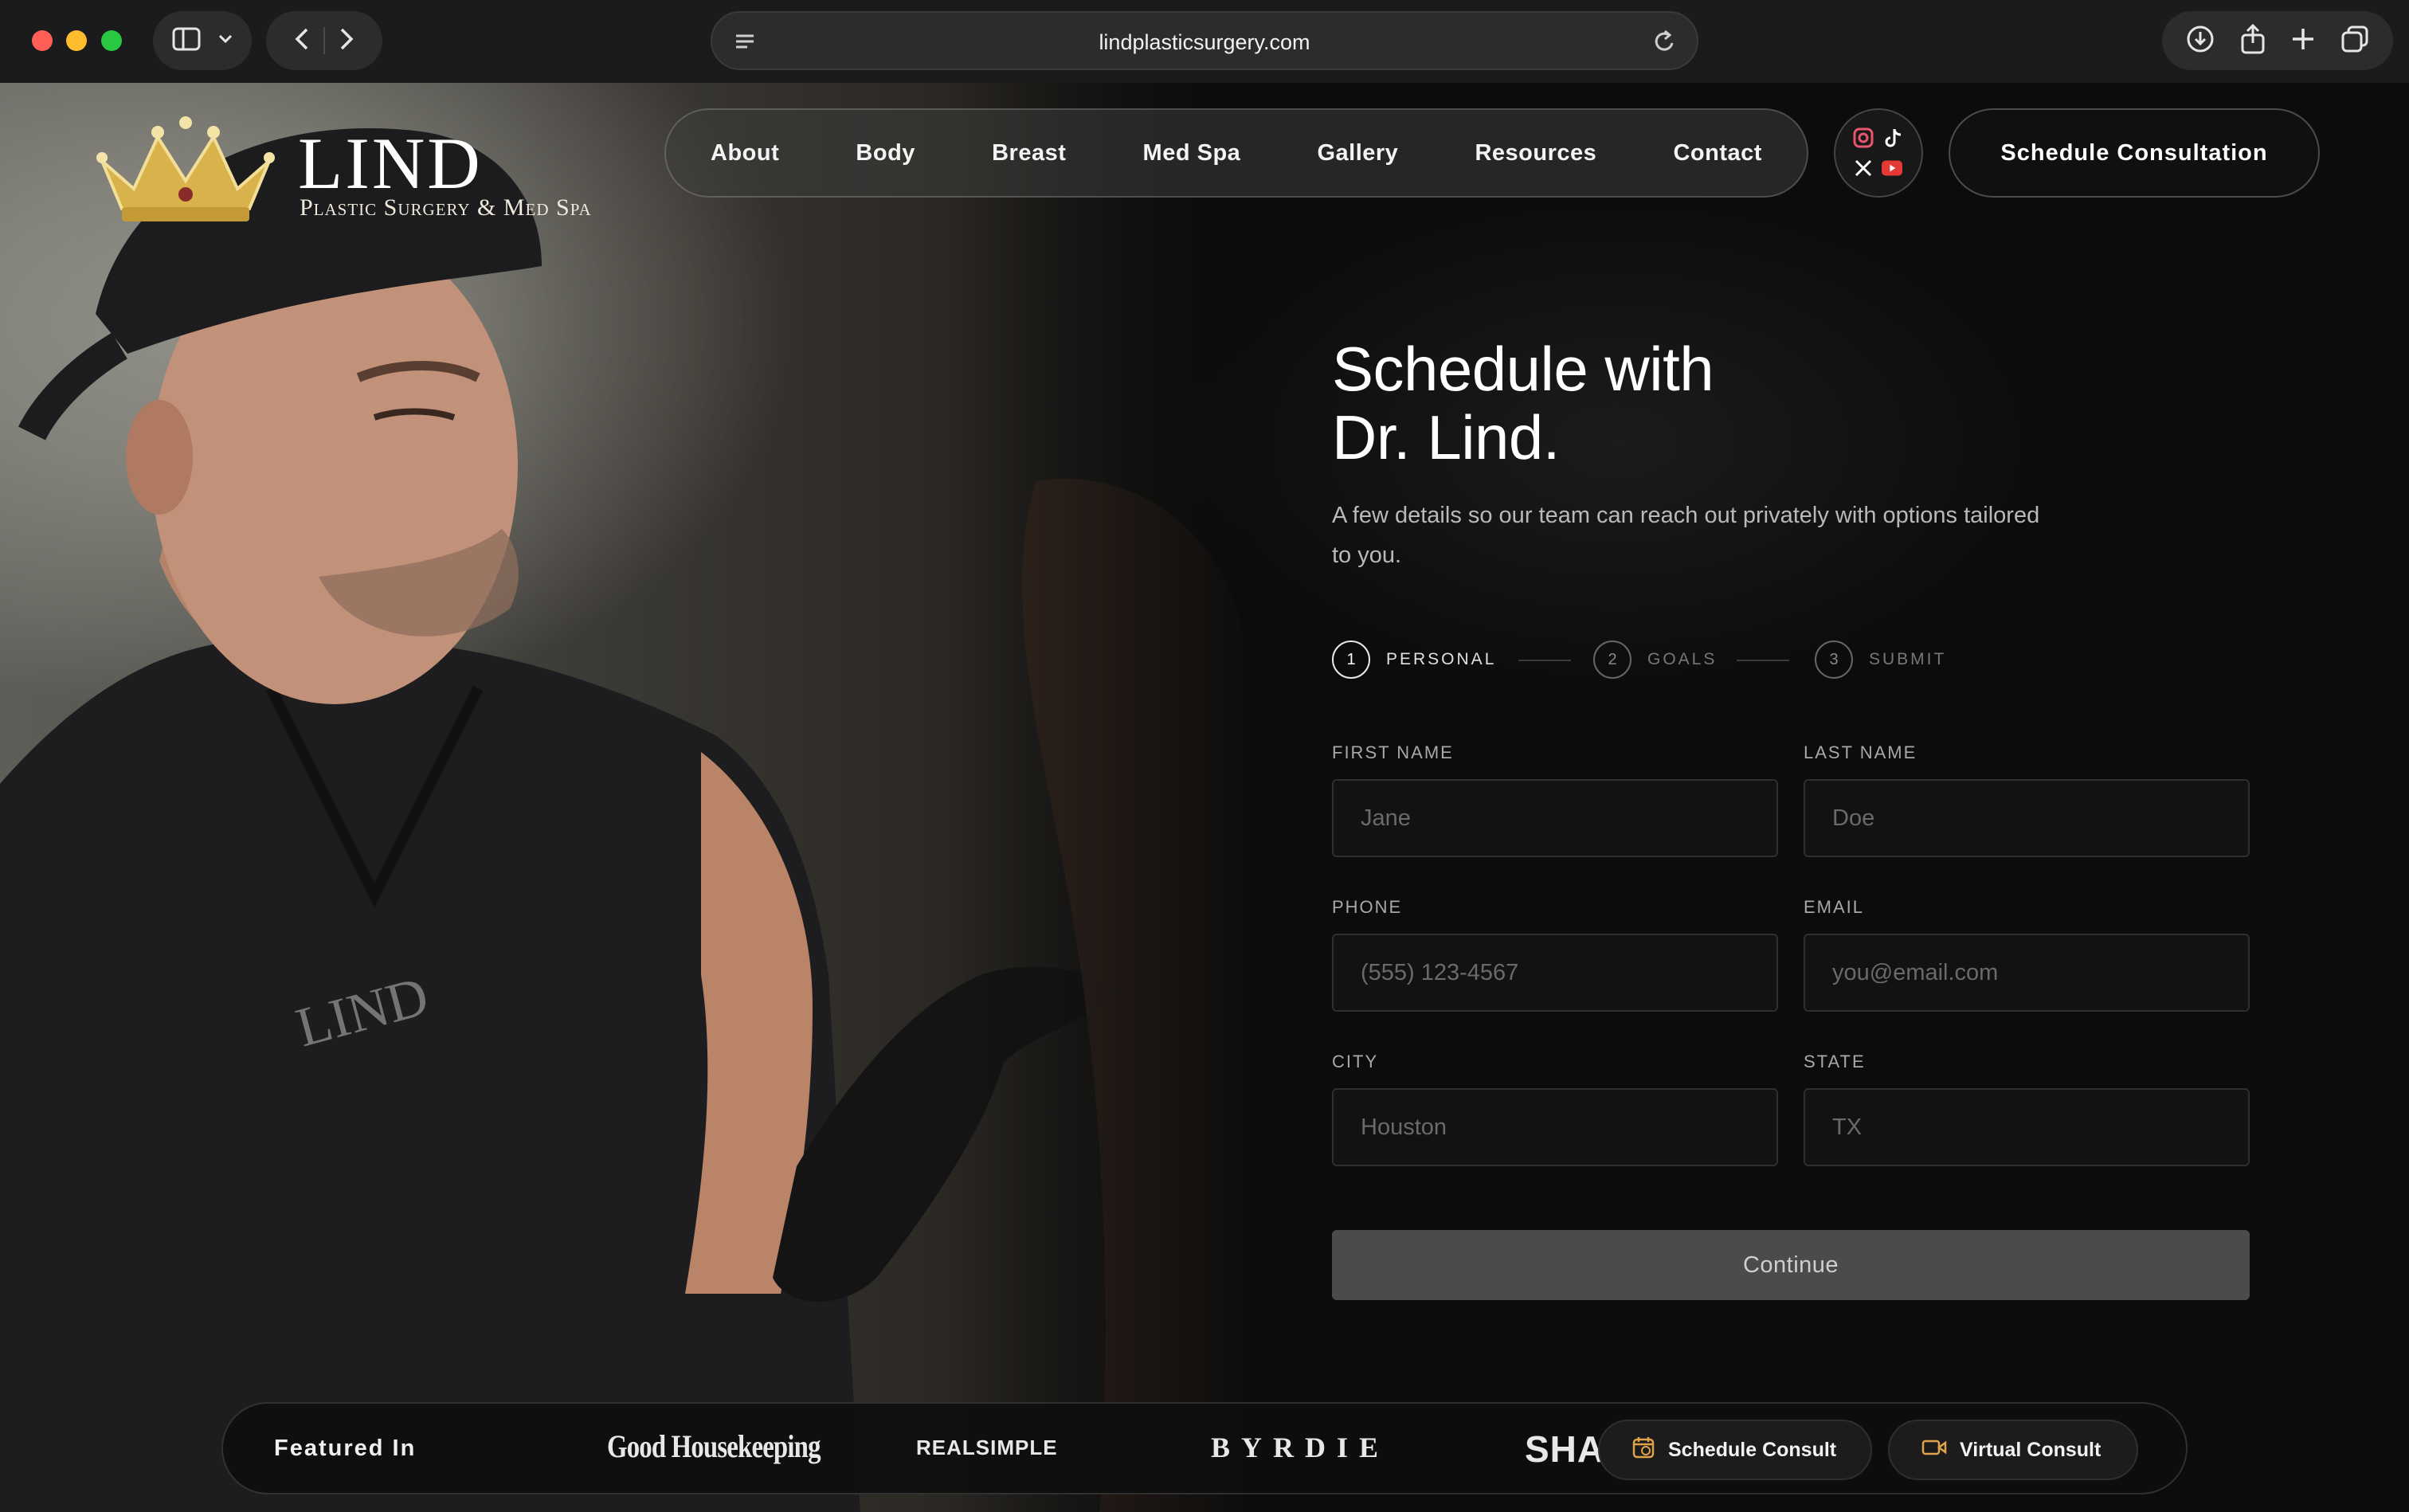  What do you see at coordinates (2303, 41) in the screenshot?
I see `new-tab-icon` at bounding box center [2303, 41].